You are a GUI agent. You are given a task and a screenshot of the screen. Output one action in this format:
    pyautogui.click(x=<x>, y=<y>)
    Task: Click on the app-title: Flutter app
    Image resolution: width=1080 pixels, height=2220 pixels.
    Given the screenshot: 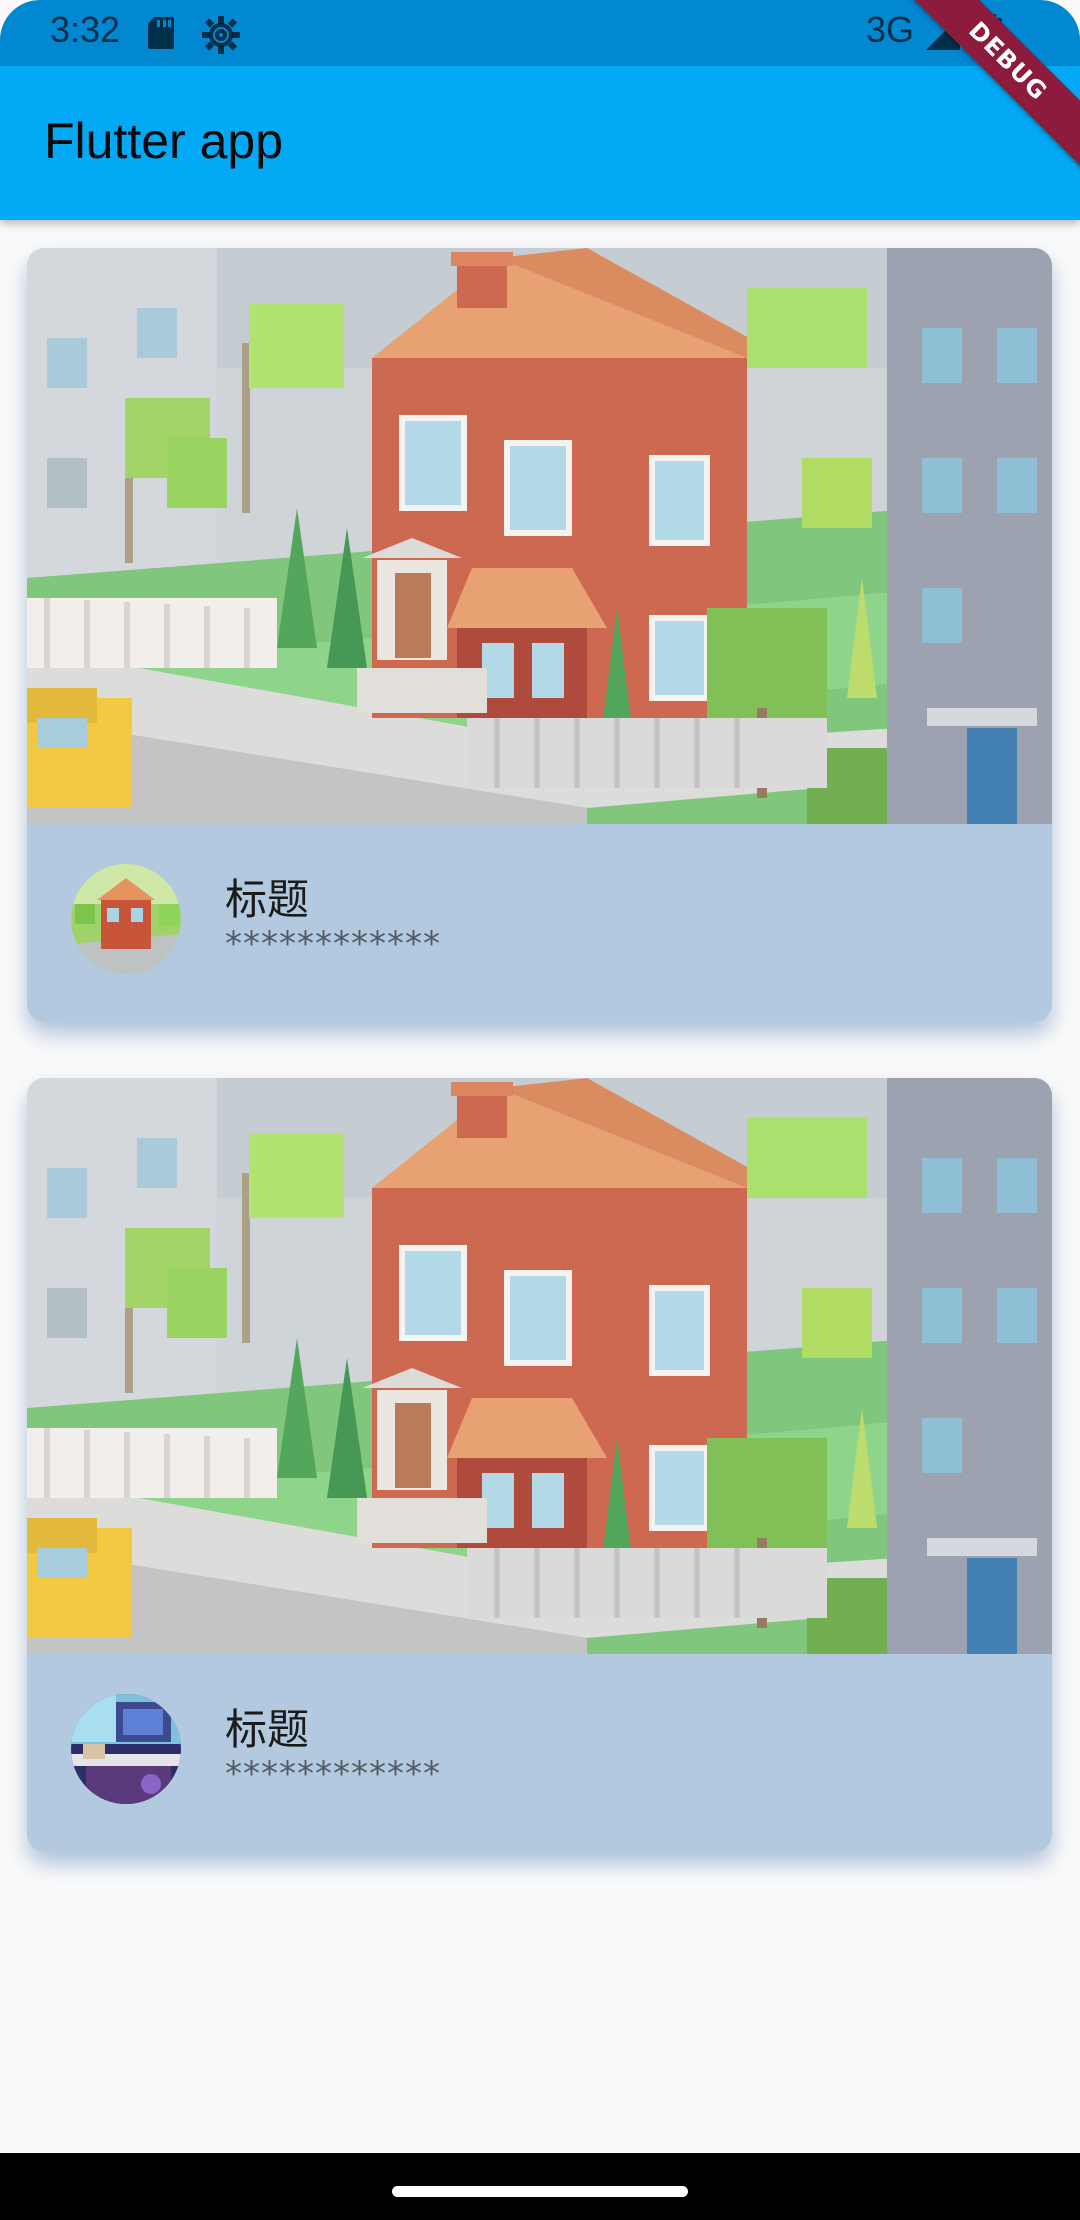 What is the action you would take?
    pyautogui.click(x=164, y=141)
    